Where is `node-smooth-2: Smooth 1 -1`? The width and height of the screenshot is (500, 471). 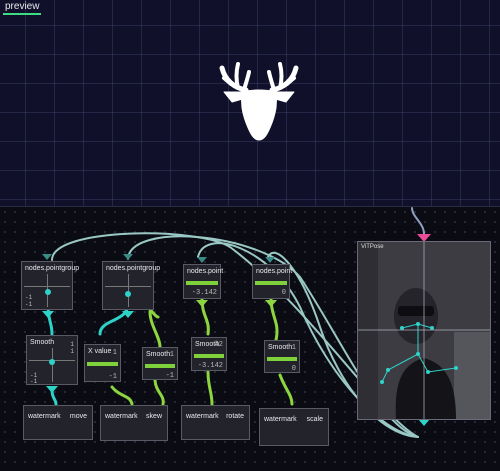
node-smooth-2: Smooth 1 -1 is located at coordinates (160, 363).